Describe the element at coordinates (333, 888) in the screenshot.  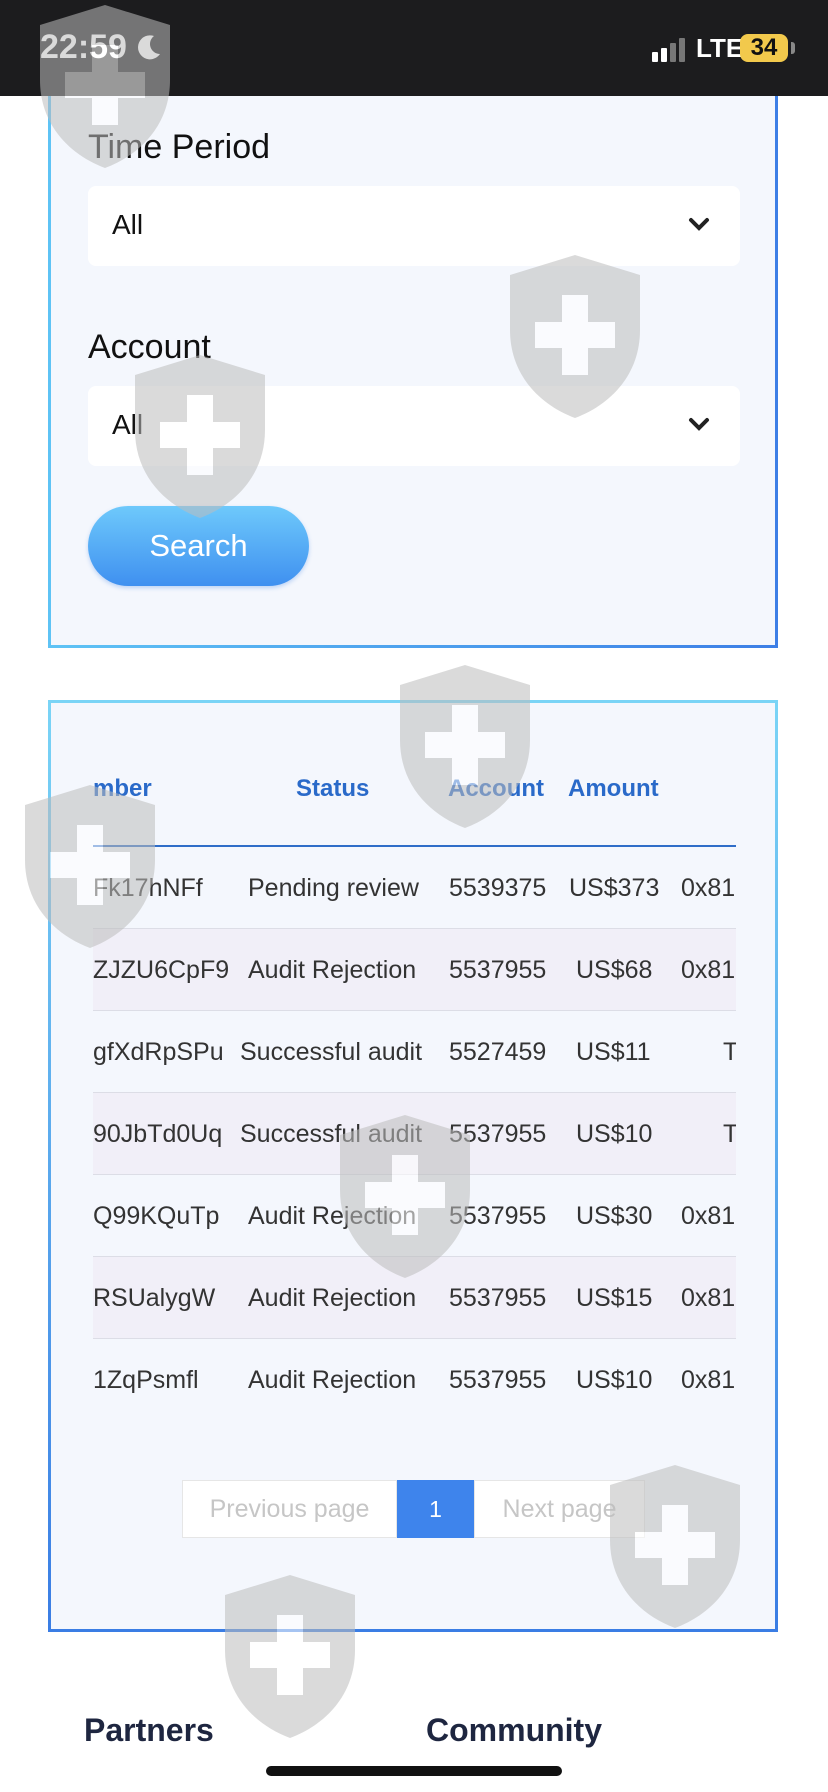
I see `cell-status: Pending review` at that location.